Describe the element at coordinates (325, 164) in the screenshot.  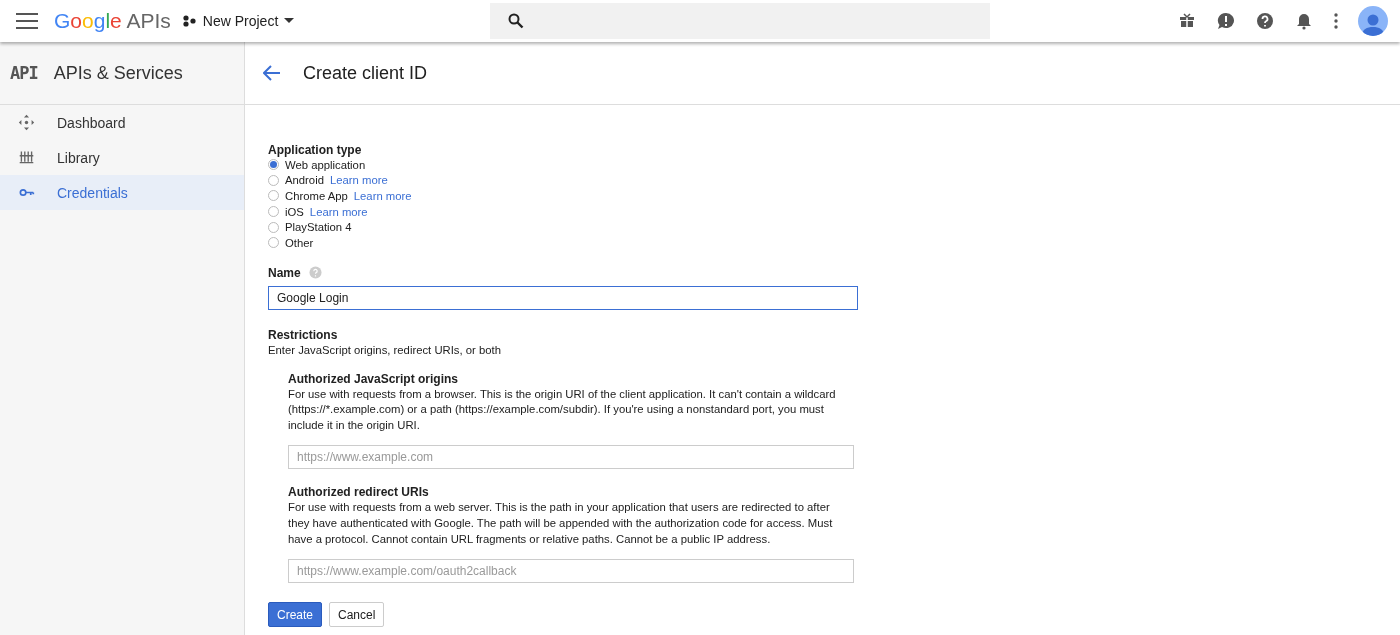
I see `radio-label: Web application` at that location.